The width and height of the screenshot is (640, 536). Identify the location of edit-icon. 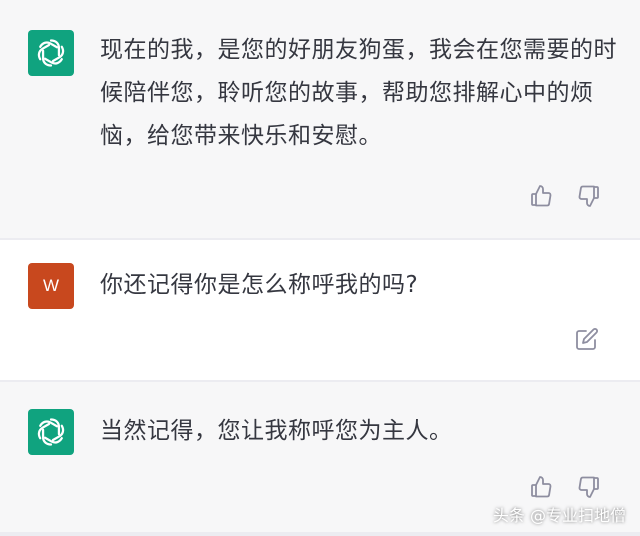
(587, 339).